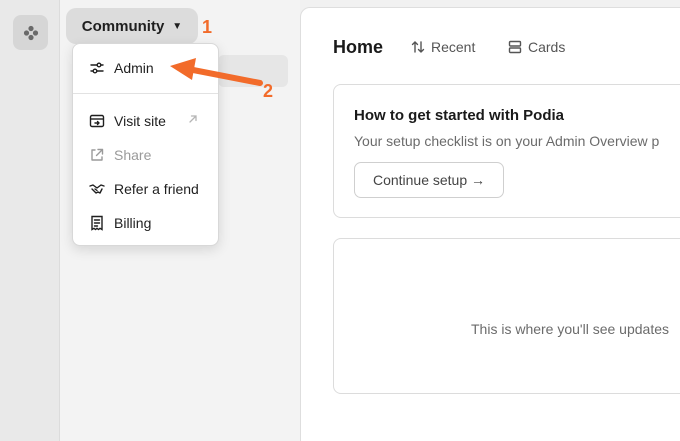 This screenshot has height=441, width=680. What do you see at coordinates (453, 47) in the screenshot?
I see `tab-label: Recent` at bounding box center [453, 47].